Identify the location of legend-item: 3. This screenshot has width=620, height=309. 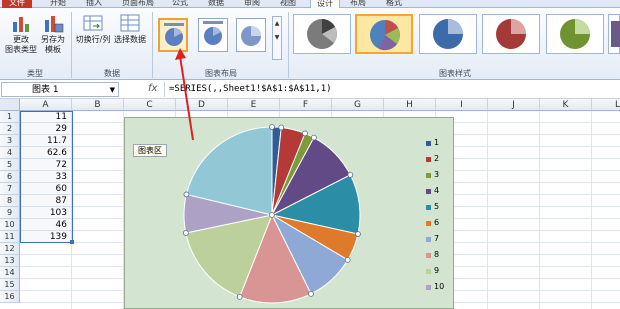
(440, 175).